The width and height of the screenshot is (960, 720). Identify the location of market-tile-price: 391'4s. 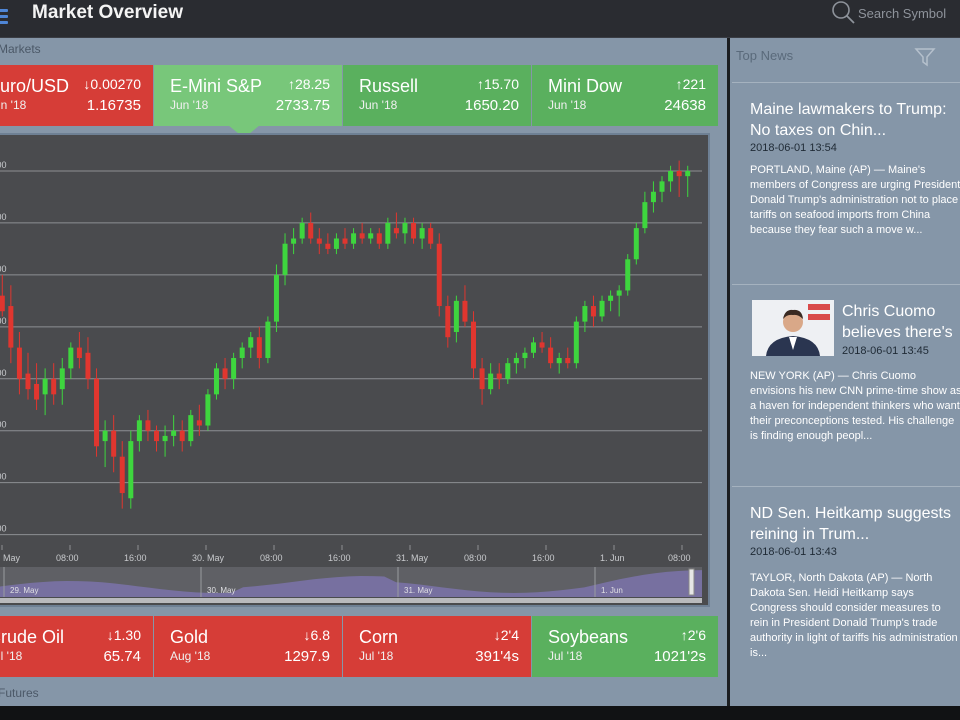
(497, 656).